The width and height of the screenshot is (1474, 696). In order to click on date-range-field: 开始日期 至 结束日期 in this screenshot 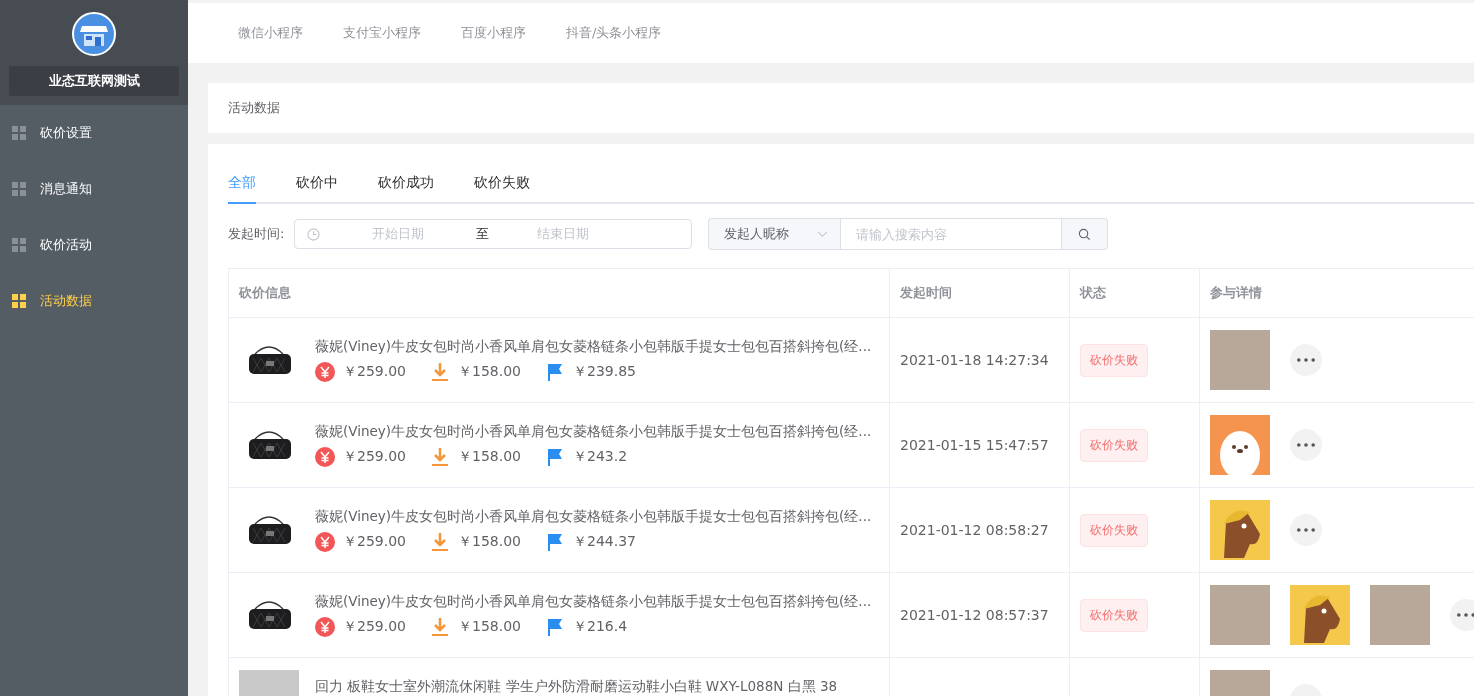, I will do `click(493, 234)`.